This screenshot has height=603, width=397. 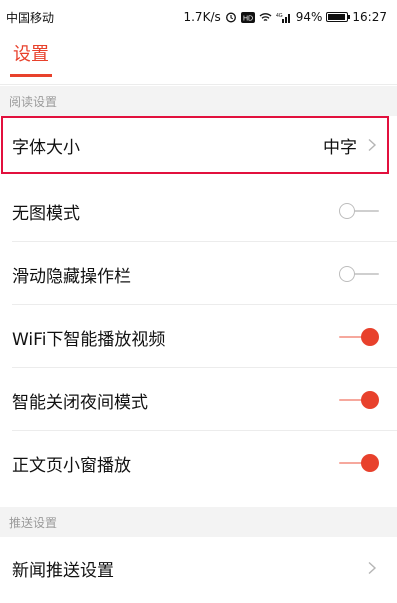 I want to click on night-mode-toggle, so click(x=359, y=400).